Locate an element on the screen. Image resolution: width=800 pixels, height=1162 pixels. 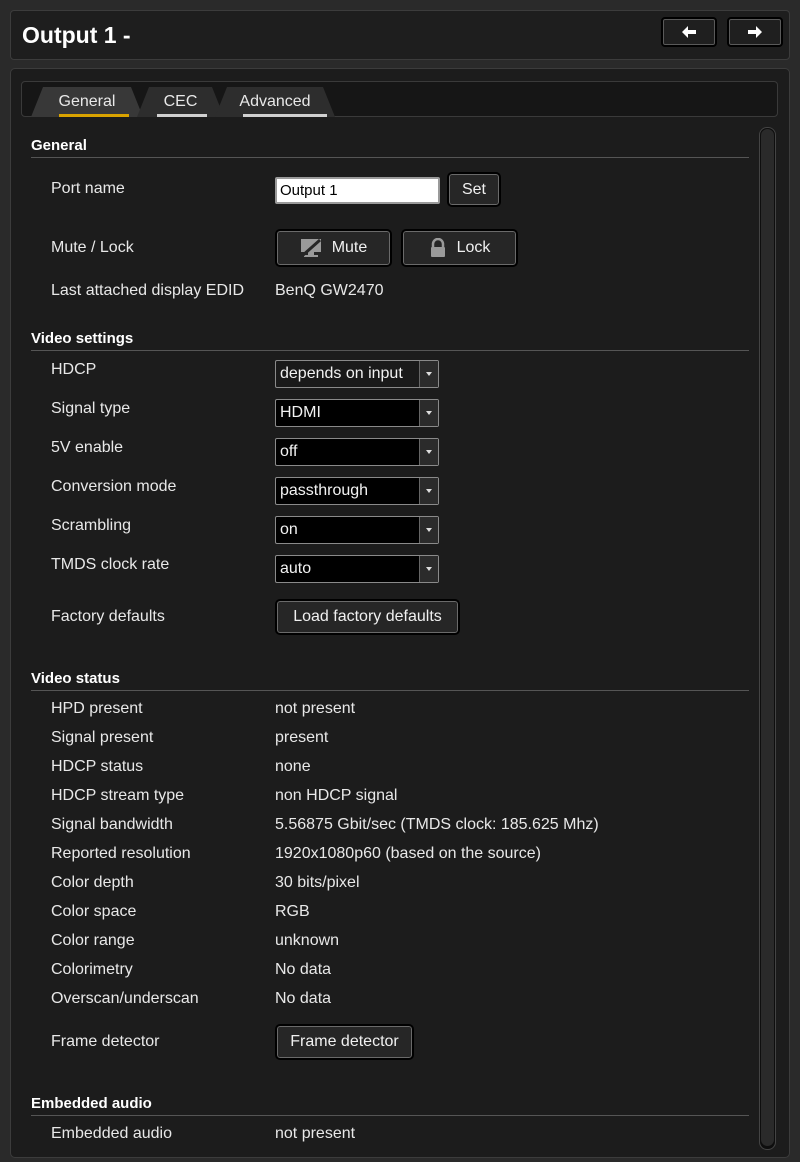
status-value: none is located at coordinates (293, 766).